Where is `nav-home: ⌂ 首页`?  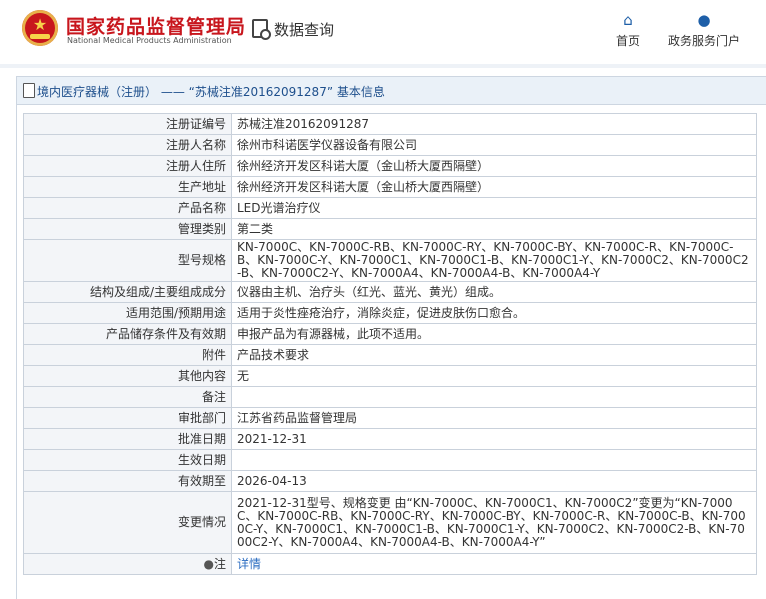 nav-home: ⌂ 首页 is located at coordinates (628, 30).